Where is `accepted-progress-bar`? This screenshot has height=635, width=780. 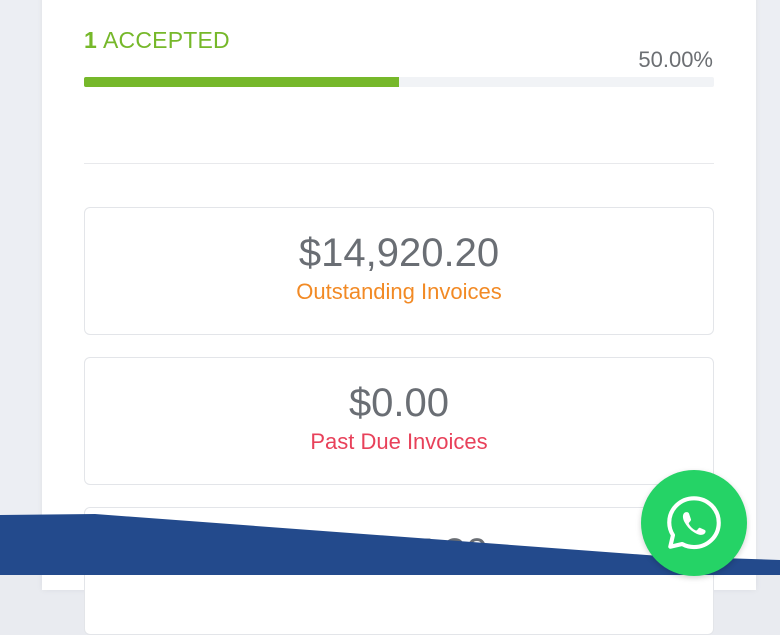
accepted-progress-bar is located at coordinates (399, 82).